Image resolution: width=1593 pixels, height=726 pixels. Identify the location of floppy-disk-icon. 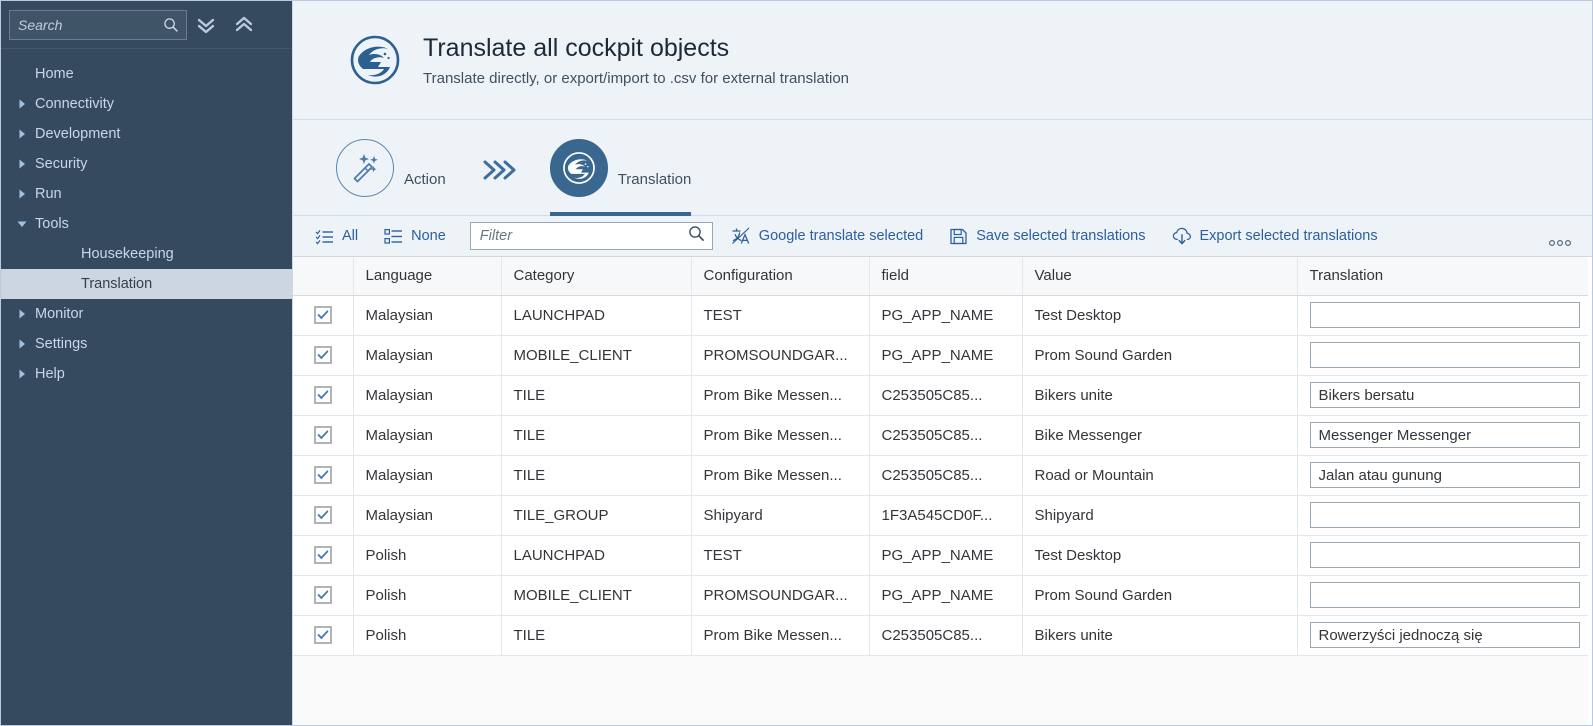
(958, 236).